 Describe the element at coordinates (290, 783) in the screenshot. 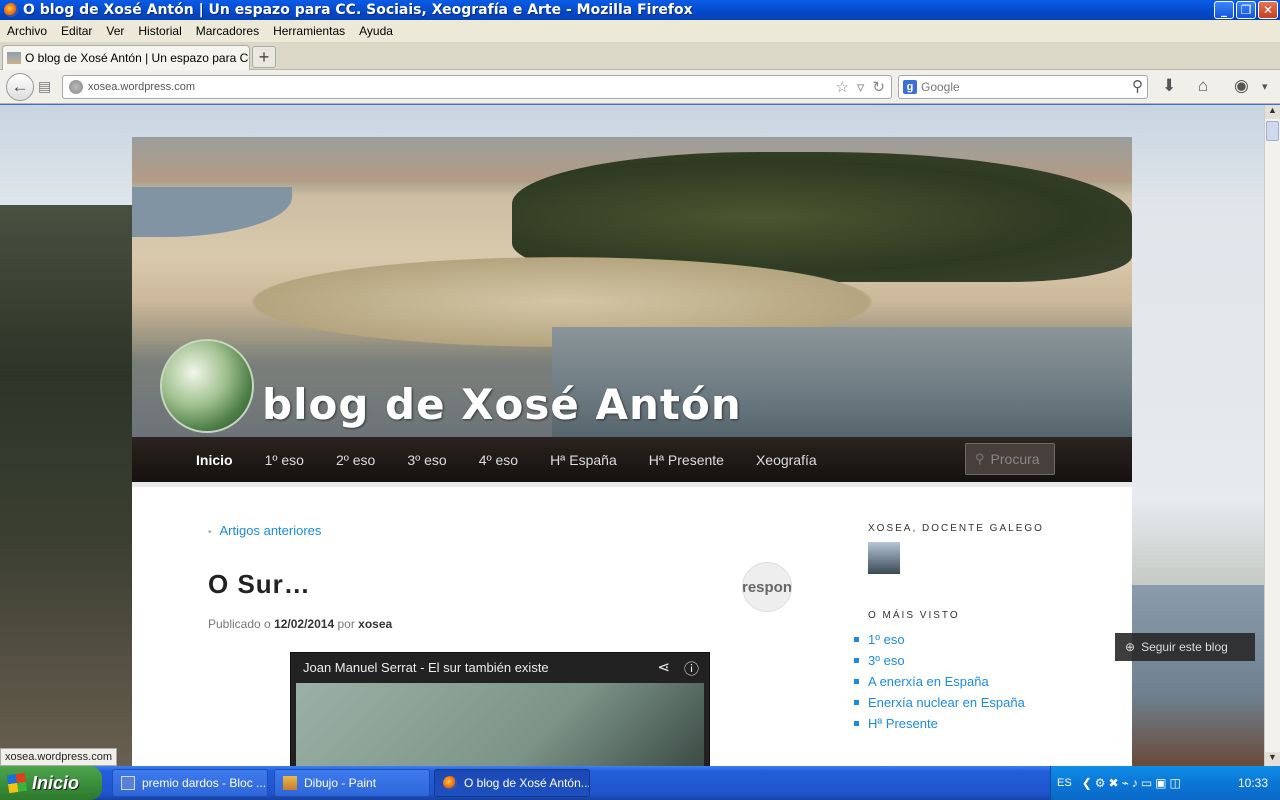

I see `paint-icon` at that location.